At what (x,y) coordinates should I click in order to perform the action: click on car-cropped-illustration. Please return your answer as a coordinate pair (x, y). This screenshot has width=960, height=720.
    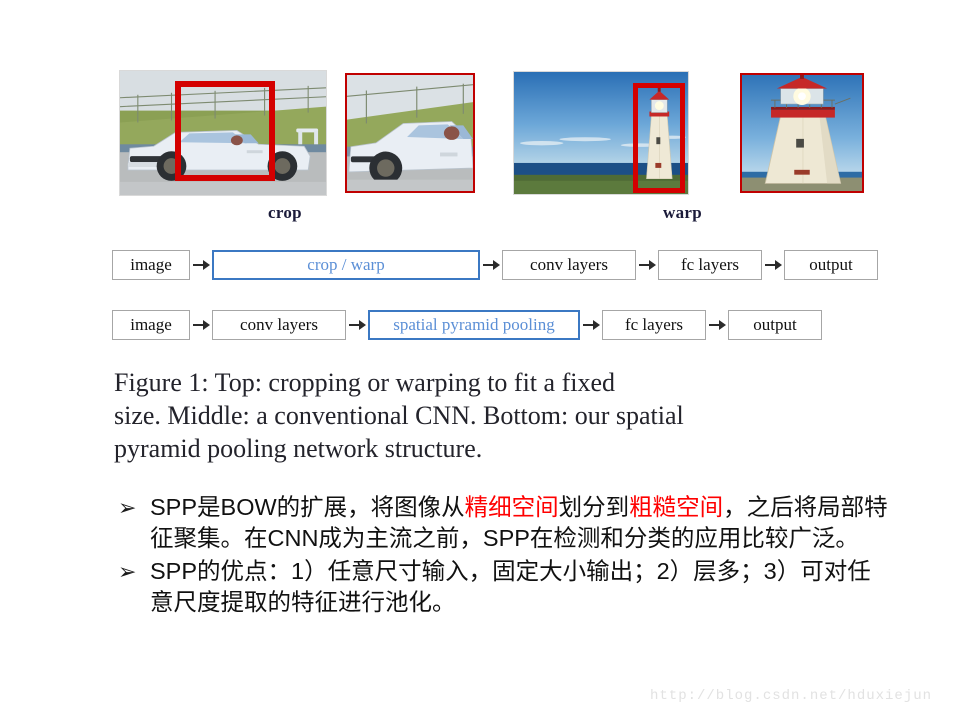
    Looking at the image, I should click on (410, 133).